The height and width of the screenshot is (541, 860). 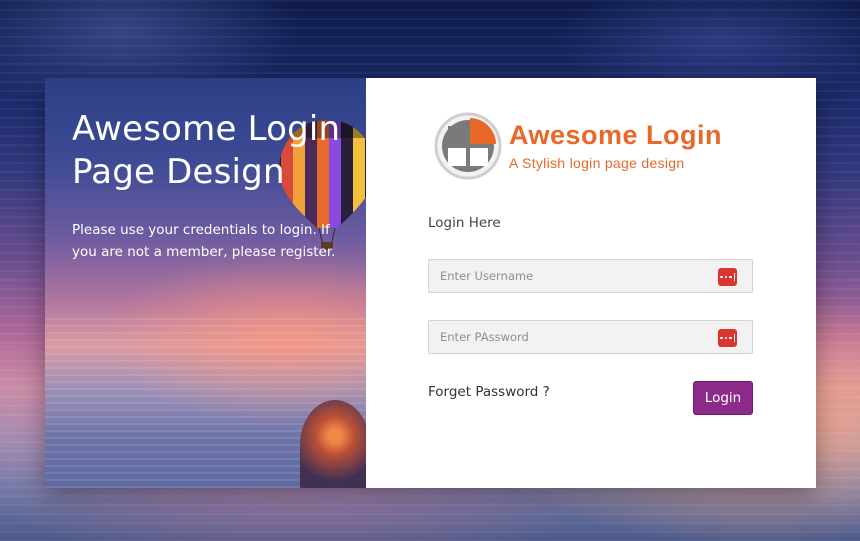 What do you see at coordinates (333, 444) in the screenshot?
I see `lit-tree-image` at bounding box center [333, 444].